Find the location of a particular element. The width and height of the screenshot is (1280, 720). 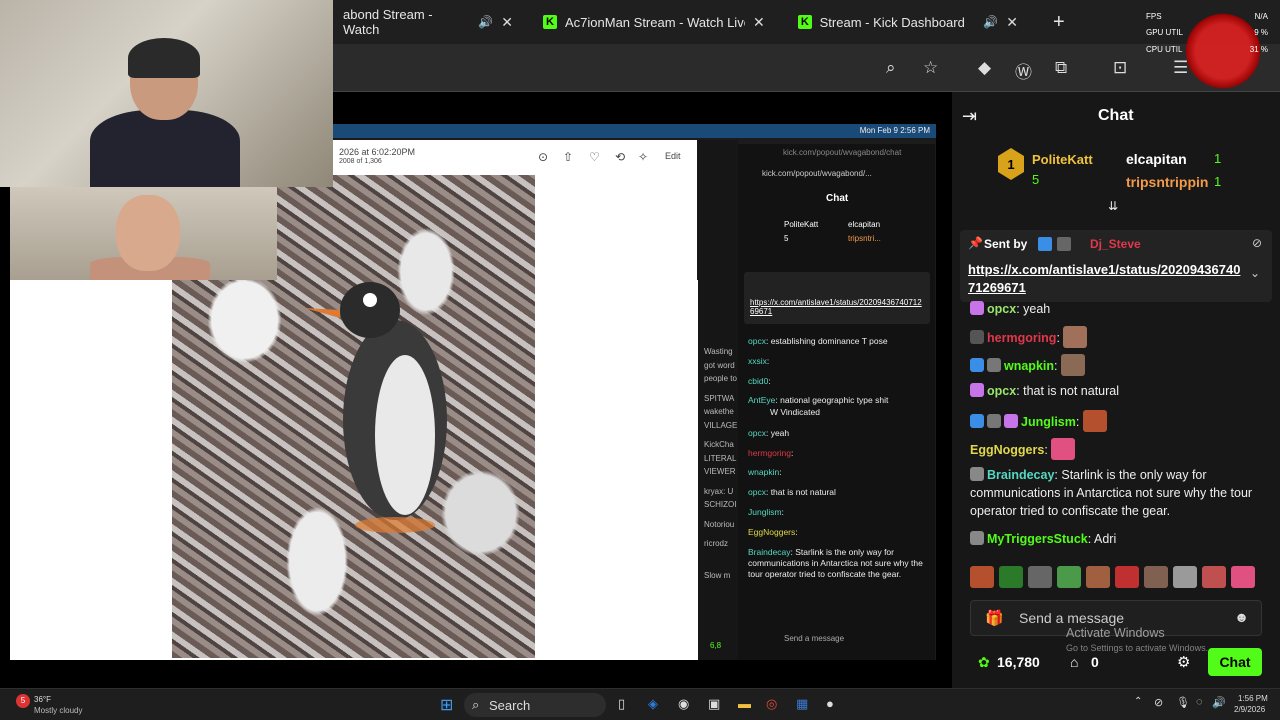

chat-username: Junglism is located at coordinates (1048, 422).